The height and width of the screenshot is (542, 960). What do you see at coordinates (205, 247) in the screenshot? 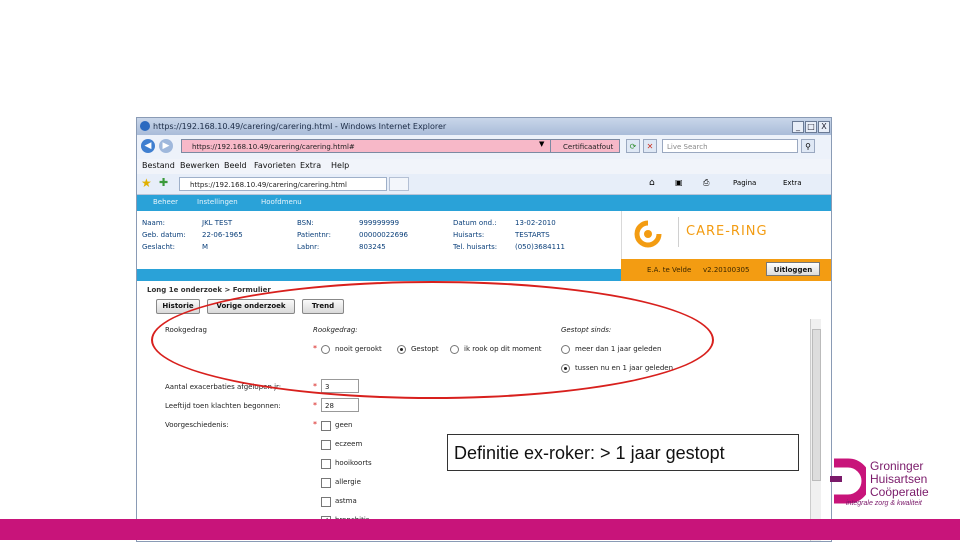
I see `value-geslacht: M` at bounding box center [205, 247].